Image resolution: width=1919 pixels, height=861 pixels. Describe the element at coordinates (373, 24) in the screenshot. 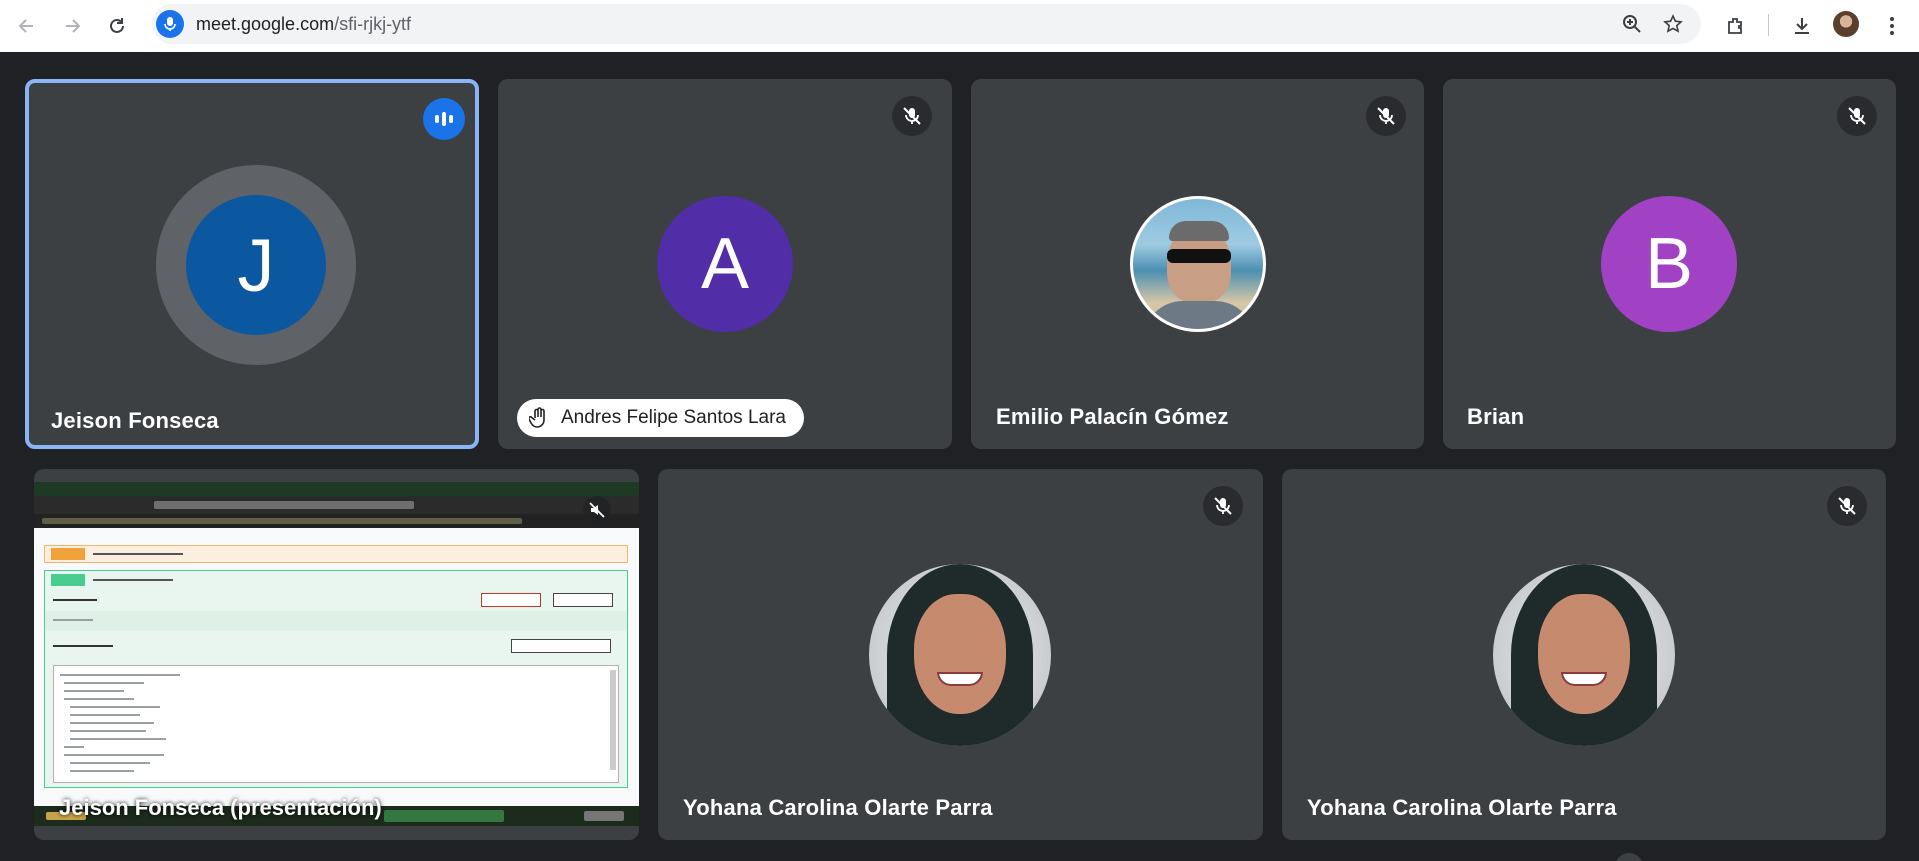

I see `url-path: /sfi-rjkj-ytf` at that location.